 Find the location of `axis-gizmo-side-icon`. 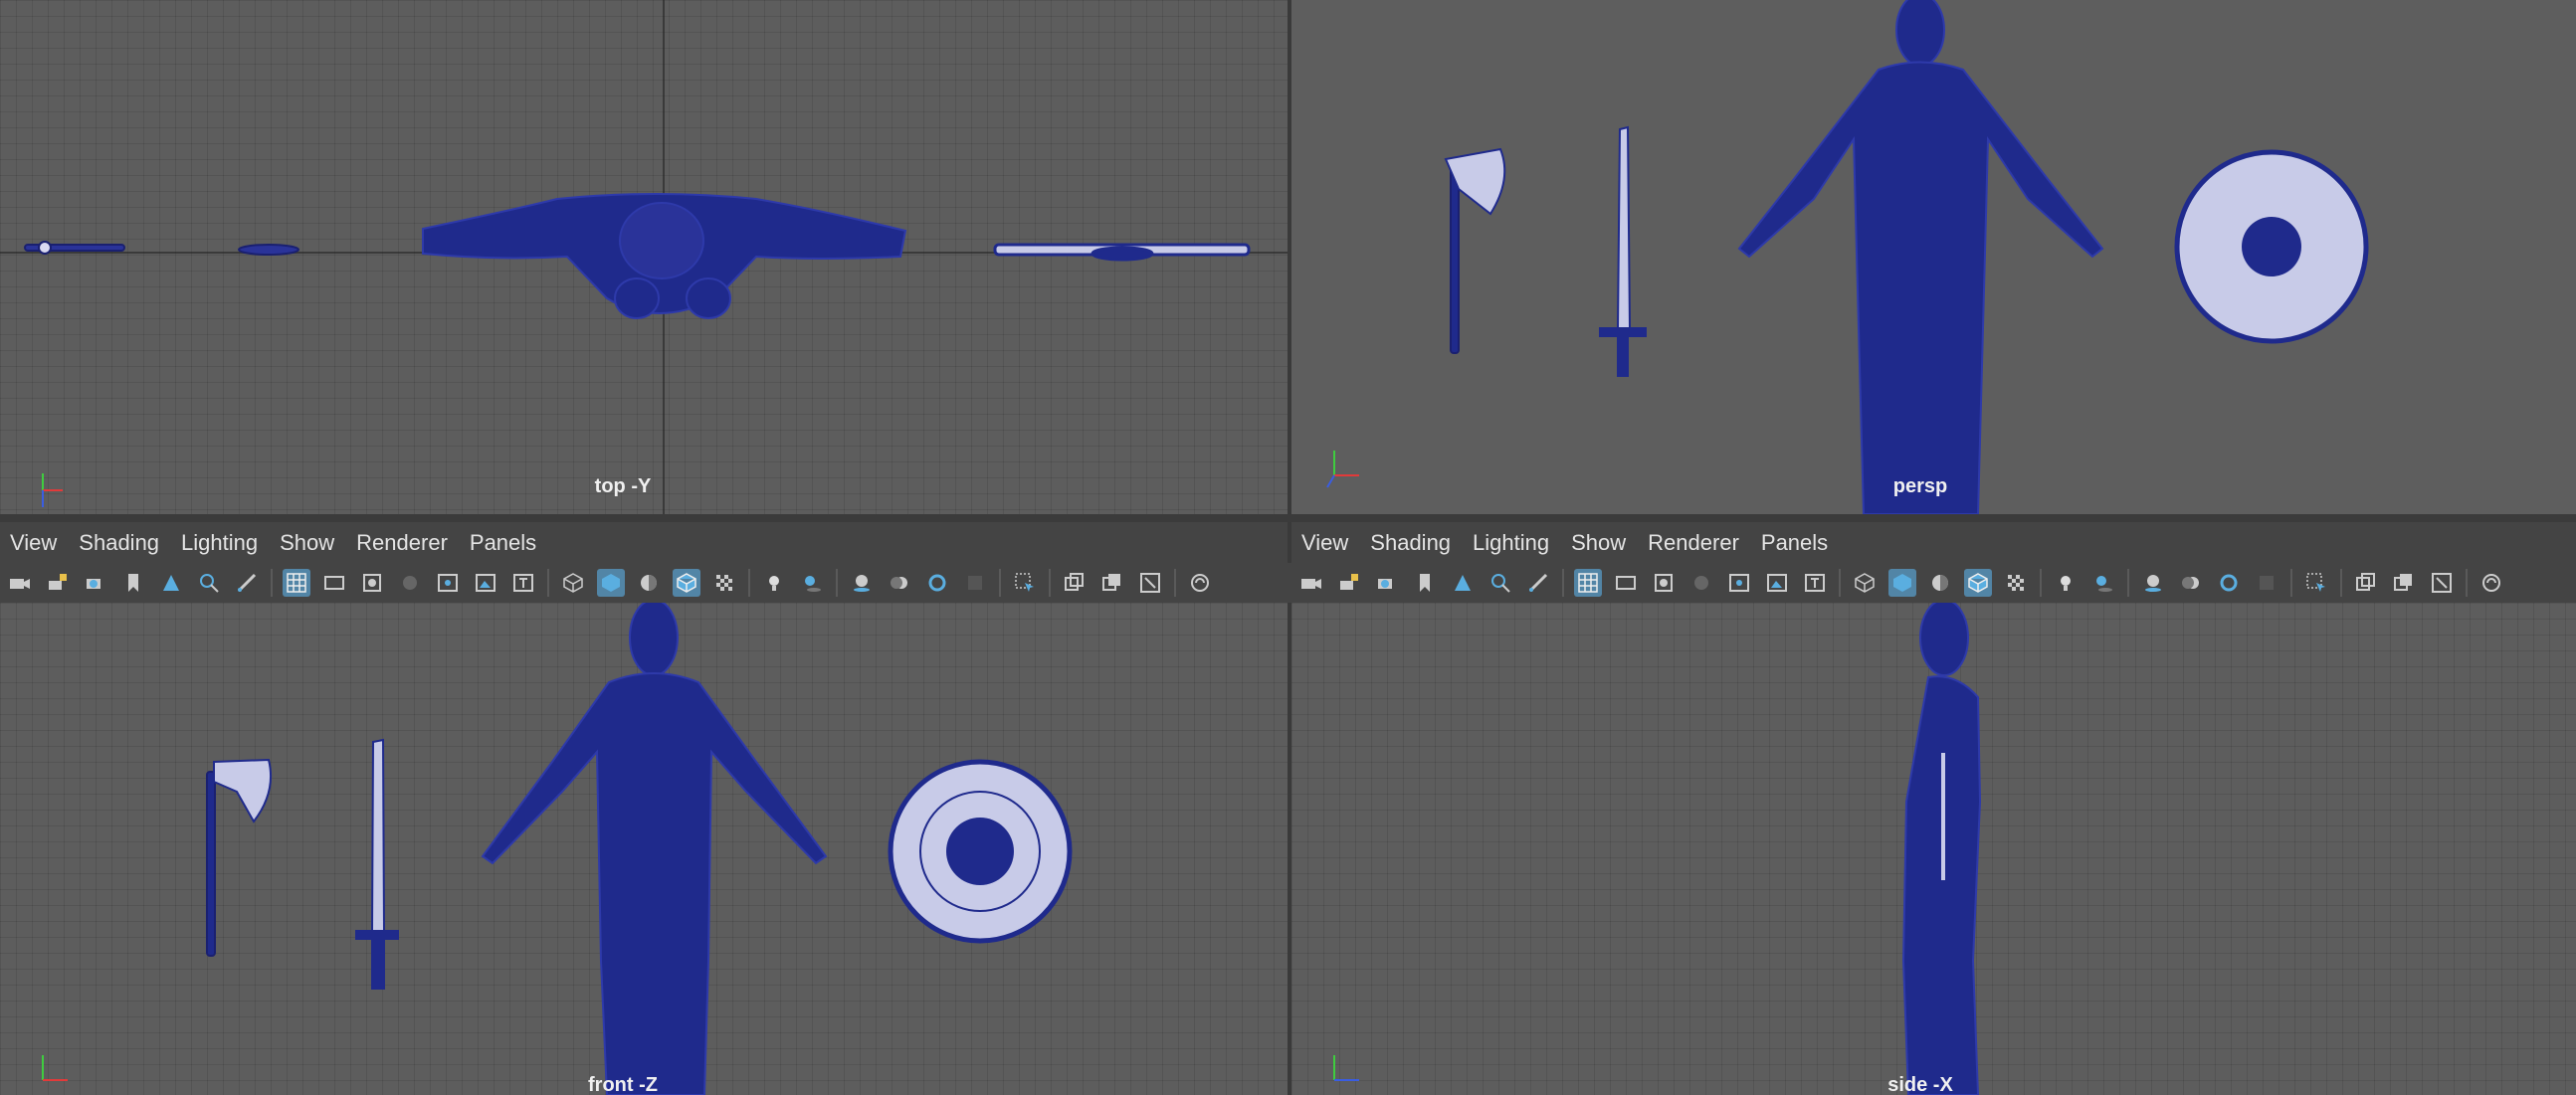

axis-gizmo-side-icon is located at coordinates (1346, 1068).